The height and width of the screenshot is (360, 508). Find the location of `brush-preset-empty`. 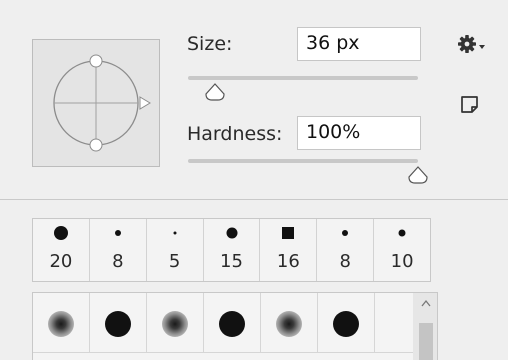

brush-preset-empty is located at coordinates (394, 323).